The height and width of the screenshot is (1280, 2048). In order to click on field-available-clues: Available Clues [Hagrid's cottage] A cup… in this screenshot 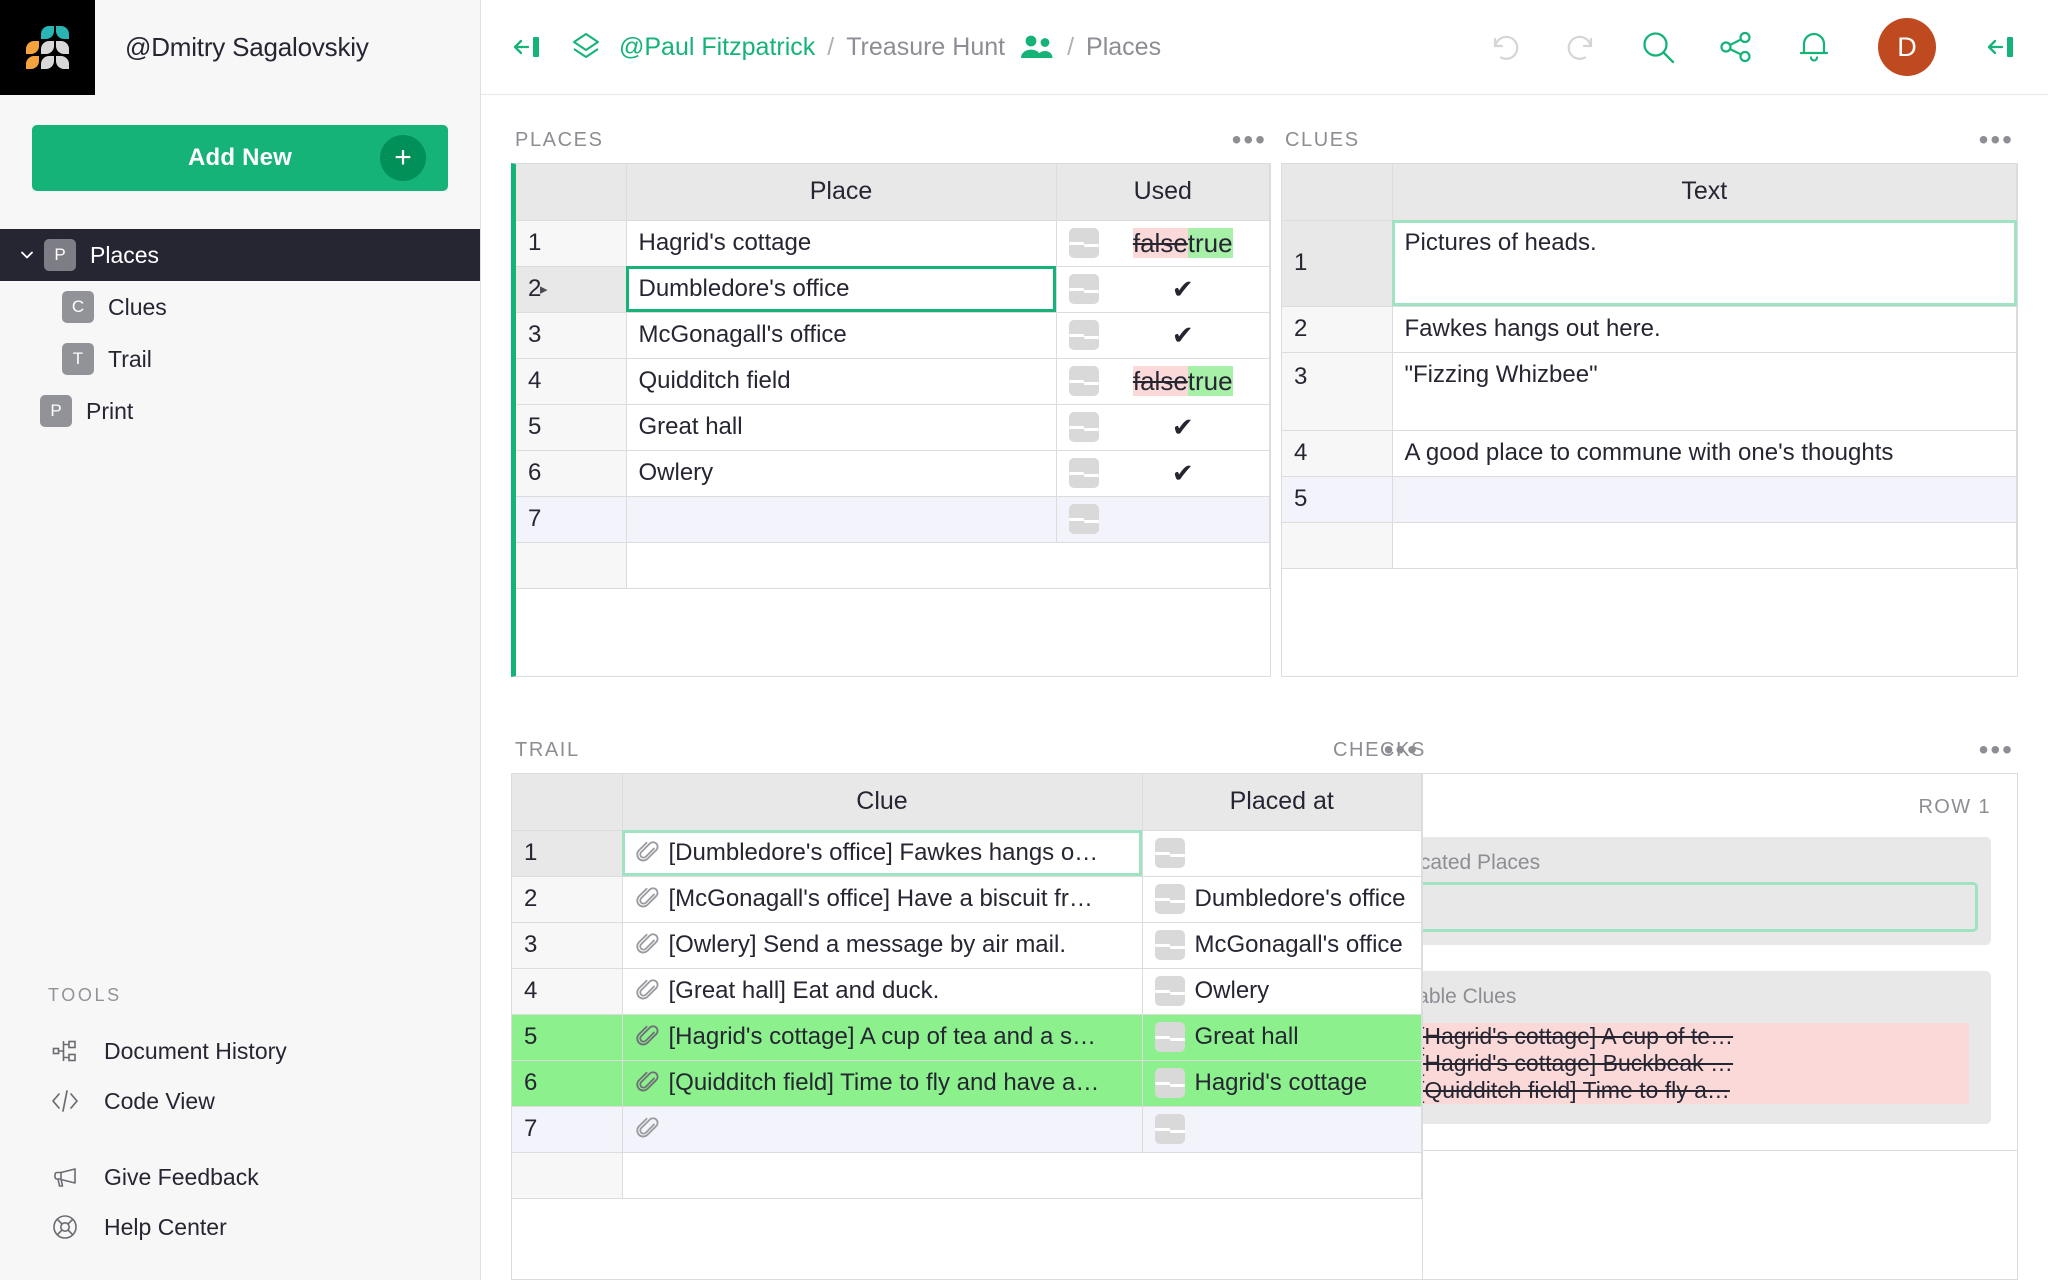, I will do `click(1673, 1047)`.